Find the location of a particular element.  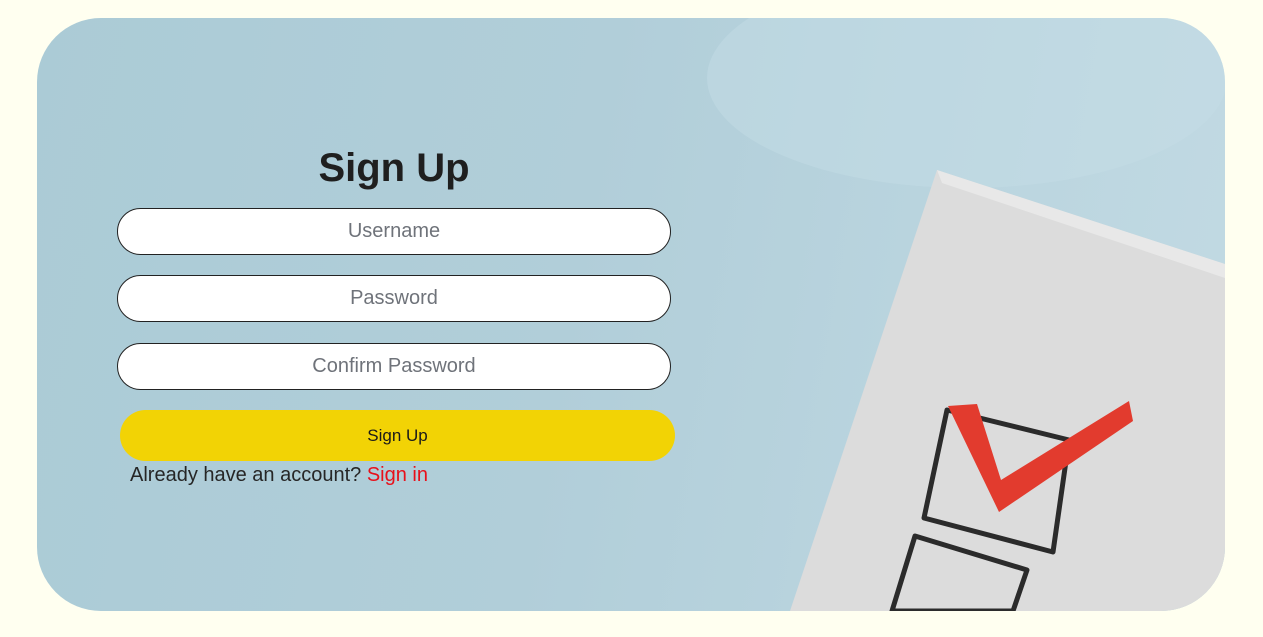

username-input is located at coordinates (394, 231).